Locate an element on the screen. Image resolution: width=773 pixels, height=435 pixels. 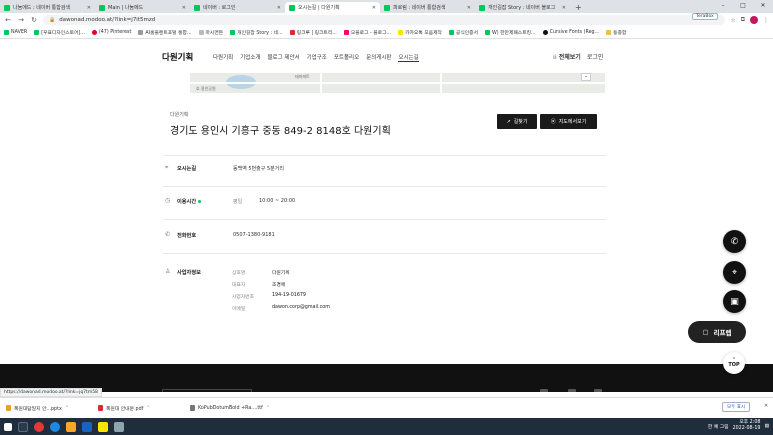
bookmark-item: 카카오톡 모음제작 is located at coordinates (420, 32).